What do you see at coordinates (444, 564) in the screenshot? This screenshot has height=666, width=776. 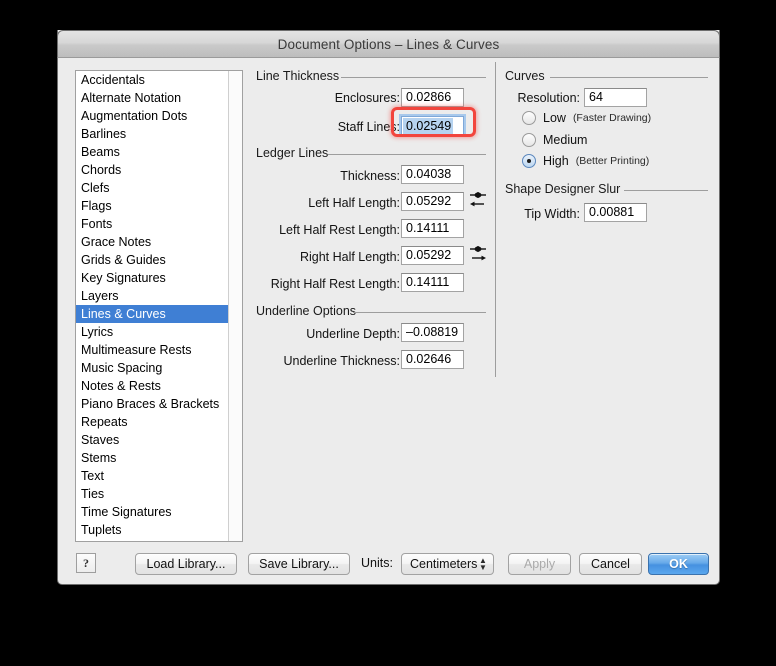 I see `units-select-value: Centimeters` at bounding box center [444, 564].